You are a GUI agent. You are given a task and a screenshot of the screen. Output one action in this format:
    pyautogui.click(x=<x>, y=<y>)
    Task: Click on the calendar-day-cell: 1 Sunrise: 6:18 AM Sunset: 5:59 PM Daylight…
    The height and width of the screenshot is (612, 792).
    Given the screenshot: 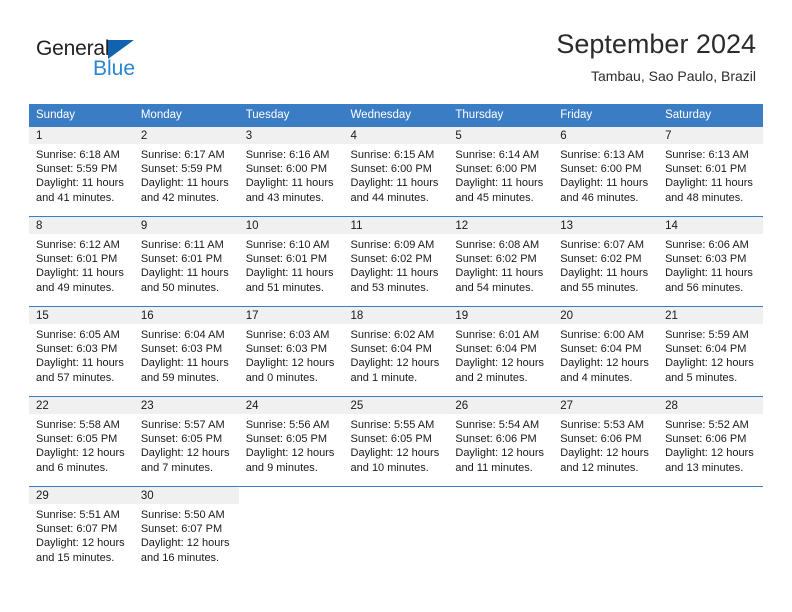 What is the action you would take?
    pyautogui.click(x=81, y=171)
    